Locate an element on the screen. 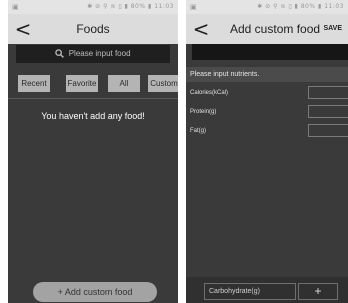 This screenshot has height=303, width=348. search-input: Please input food is located at coordinates (93, 54).